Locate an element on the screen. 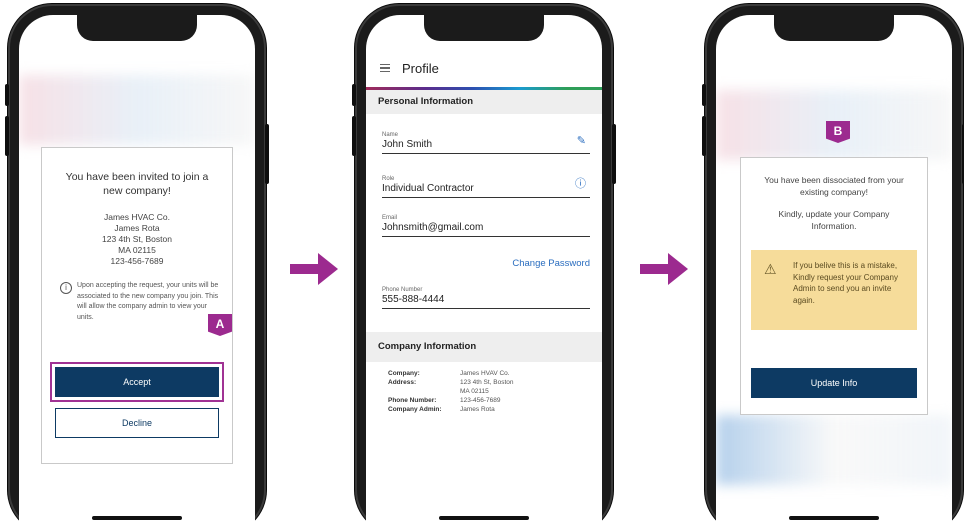 This screenshot has width=964, height=531. step-badge-b: B is located at coordinates (838, 132).